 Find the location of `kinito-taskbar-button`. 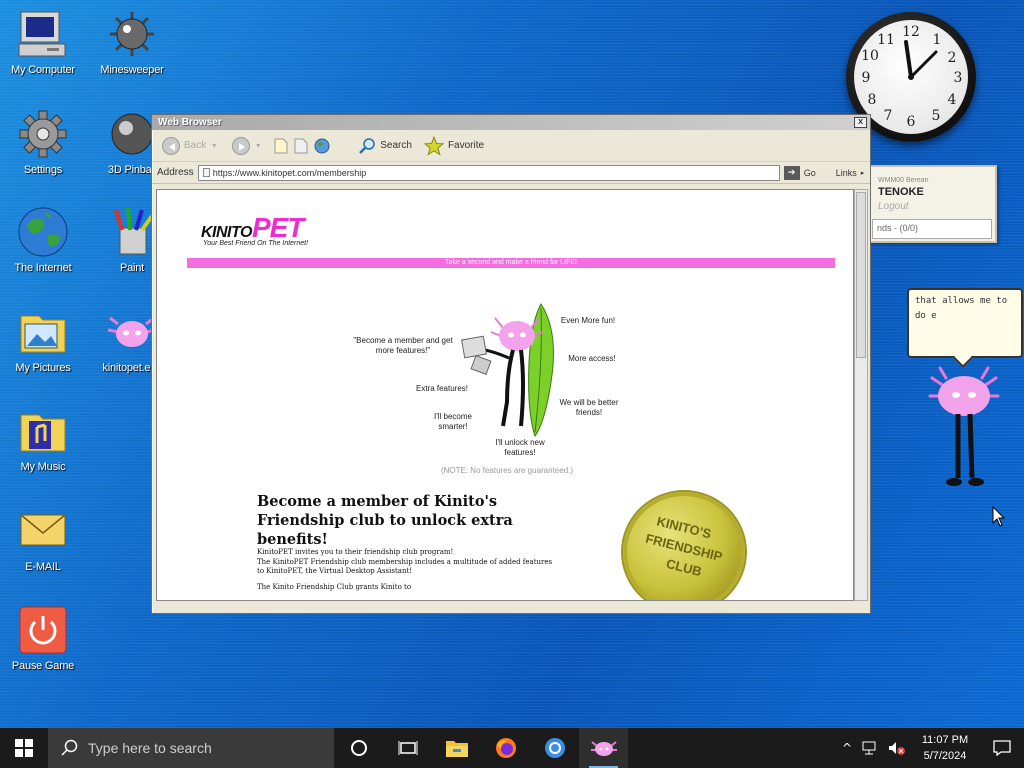

kinito-taskbar-button is located at coordinates (603, 748).